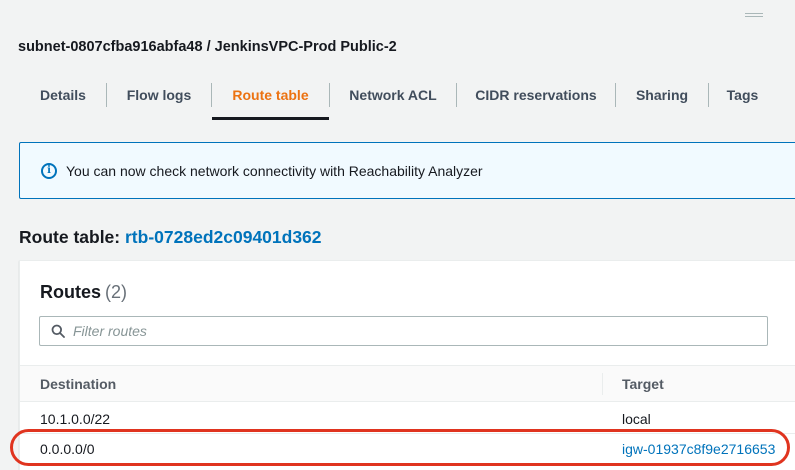 The width and height of the screenshot is (795, 470). Describe the element at coordinates (58, 331) in the screenshot. I see `search-icon` at that location.